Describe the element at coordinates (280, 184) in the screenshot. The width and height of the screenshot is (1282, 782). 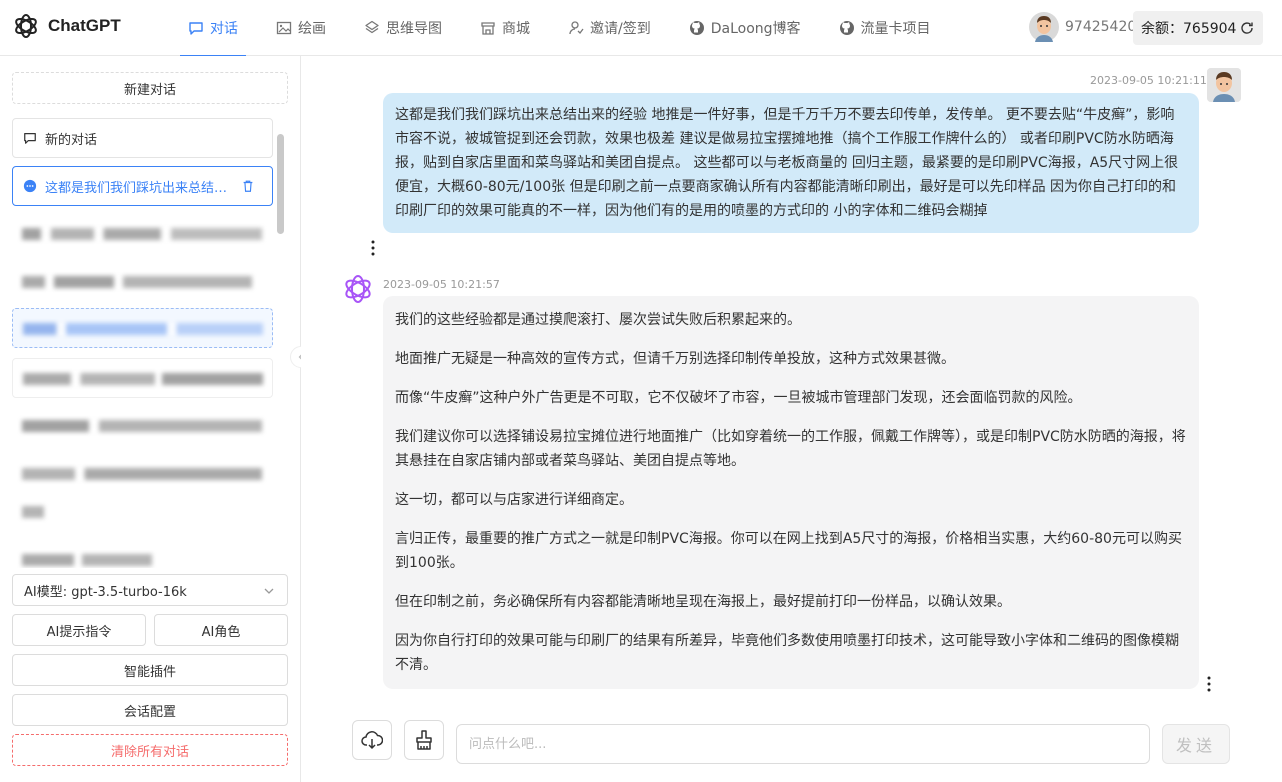
I see `sidebar-scrollbar-thumb` at that location.